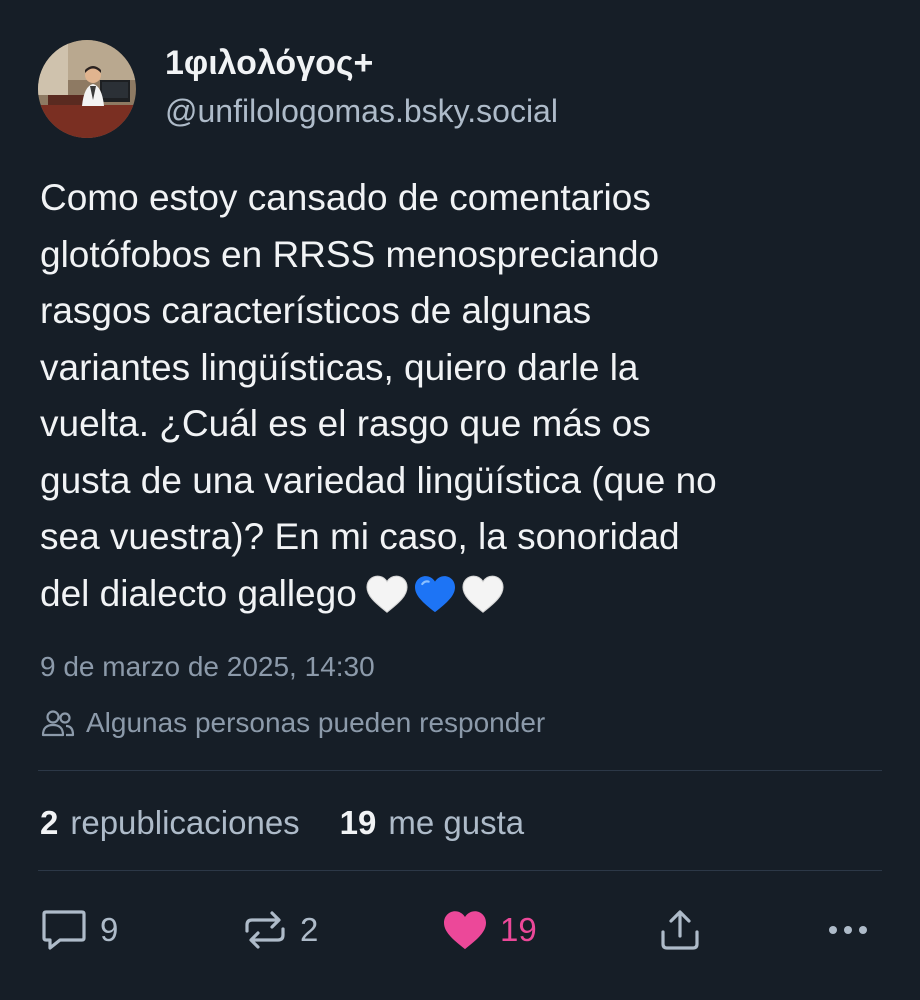  What do you see at coordinates (358, 822) in the screenshot?
I see `likes-stat-count: 19` at bounding box center [358, 822].